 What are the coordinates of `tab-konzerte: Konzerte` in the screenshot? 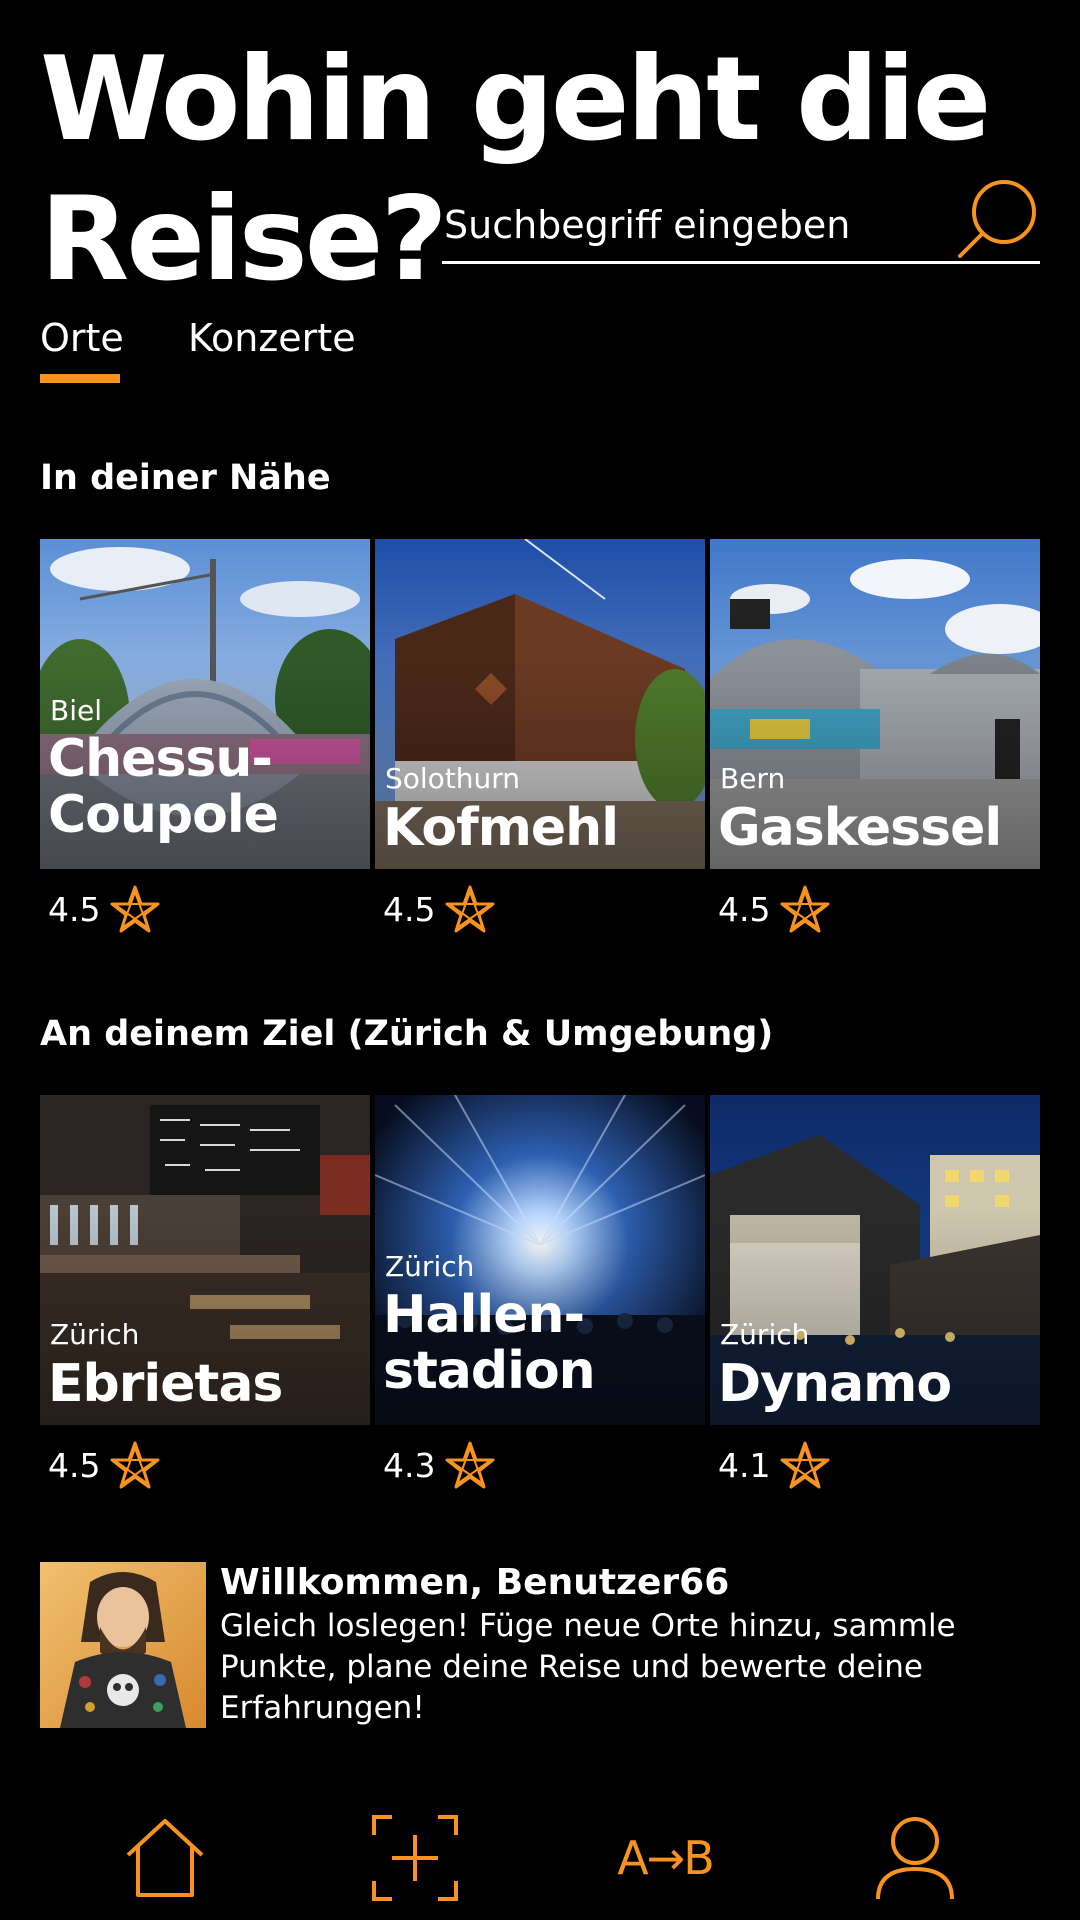 It's located at (272, 338).